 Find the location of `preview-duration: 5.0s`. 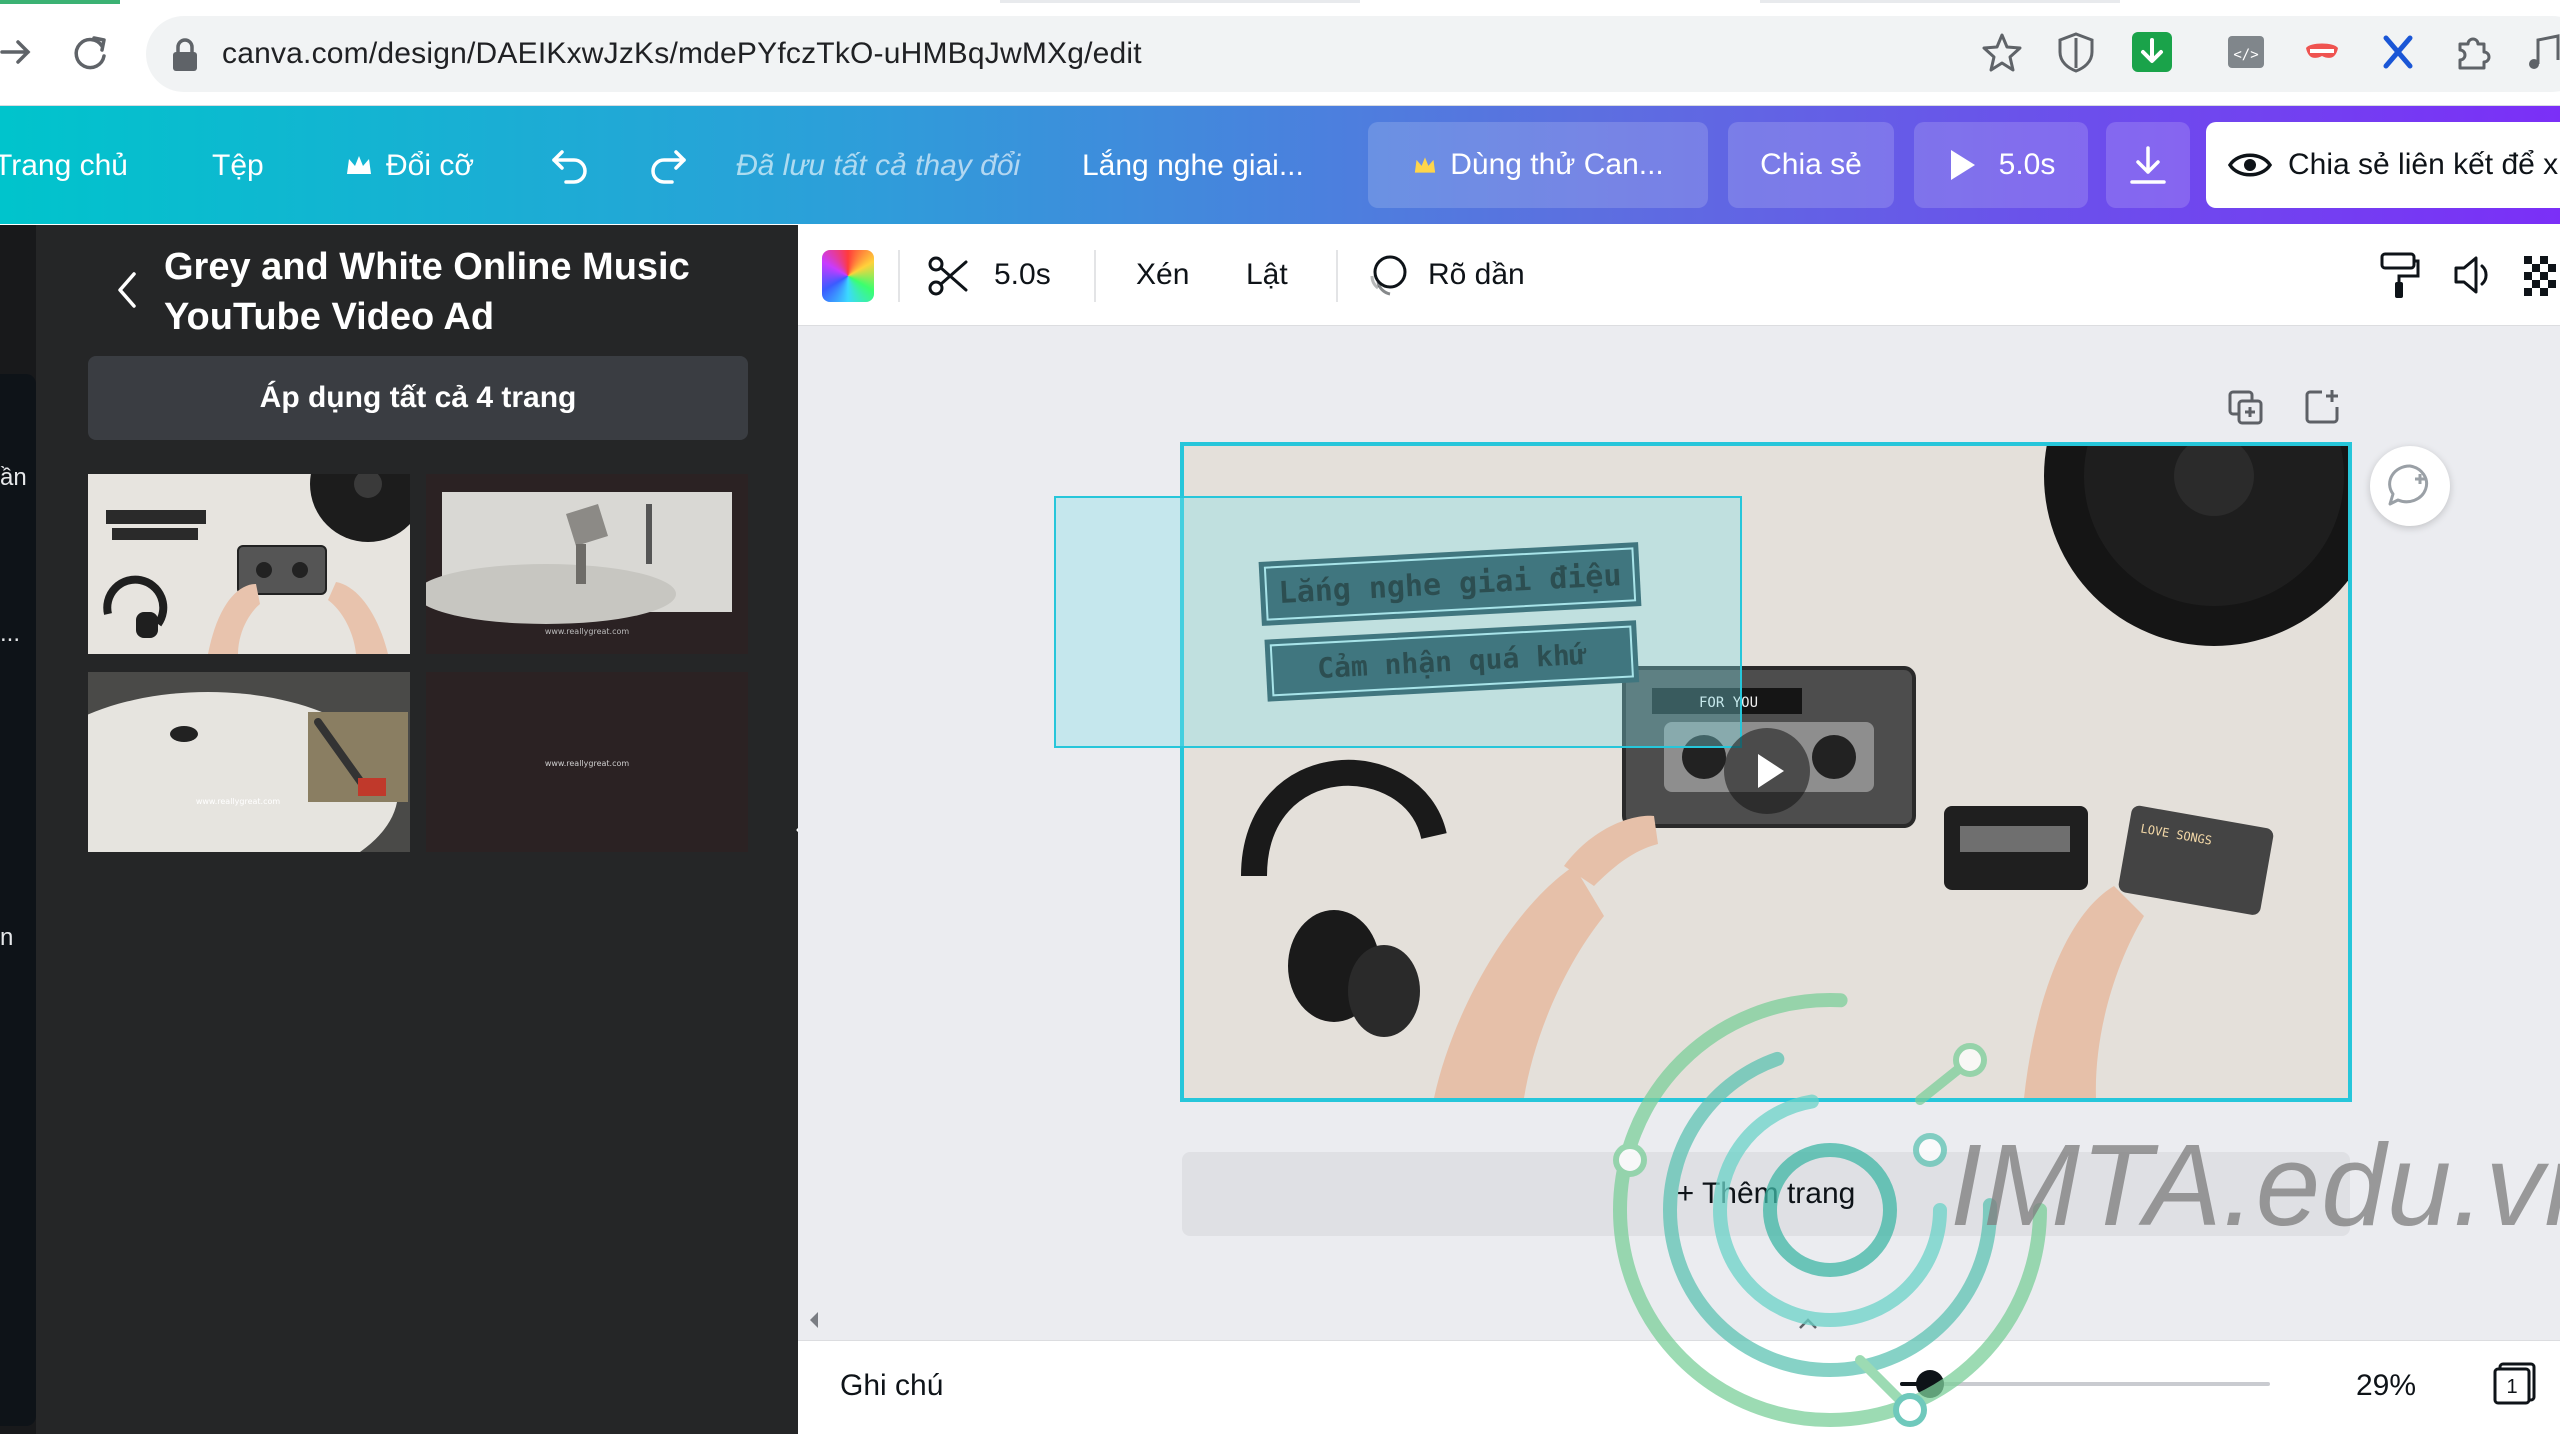

preview-duration: 5.0s is located at coordinates (2027, 164).